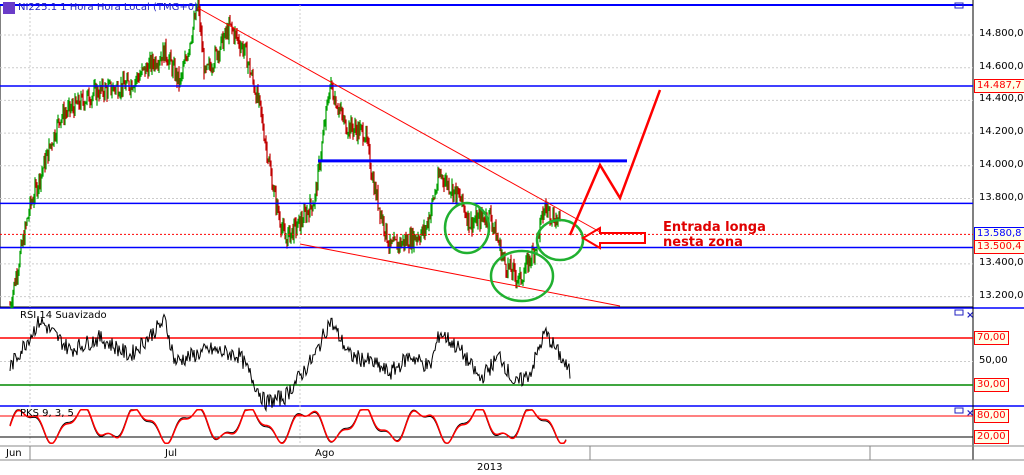 The width and height of the screenshot is (1024, 475). I want to click on projection-path, so click(615, 162).